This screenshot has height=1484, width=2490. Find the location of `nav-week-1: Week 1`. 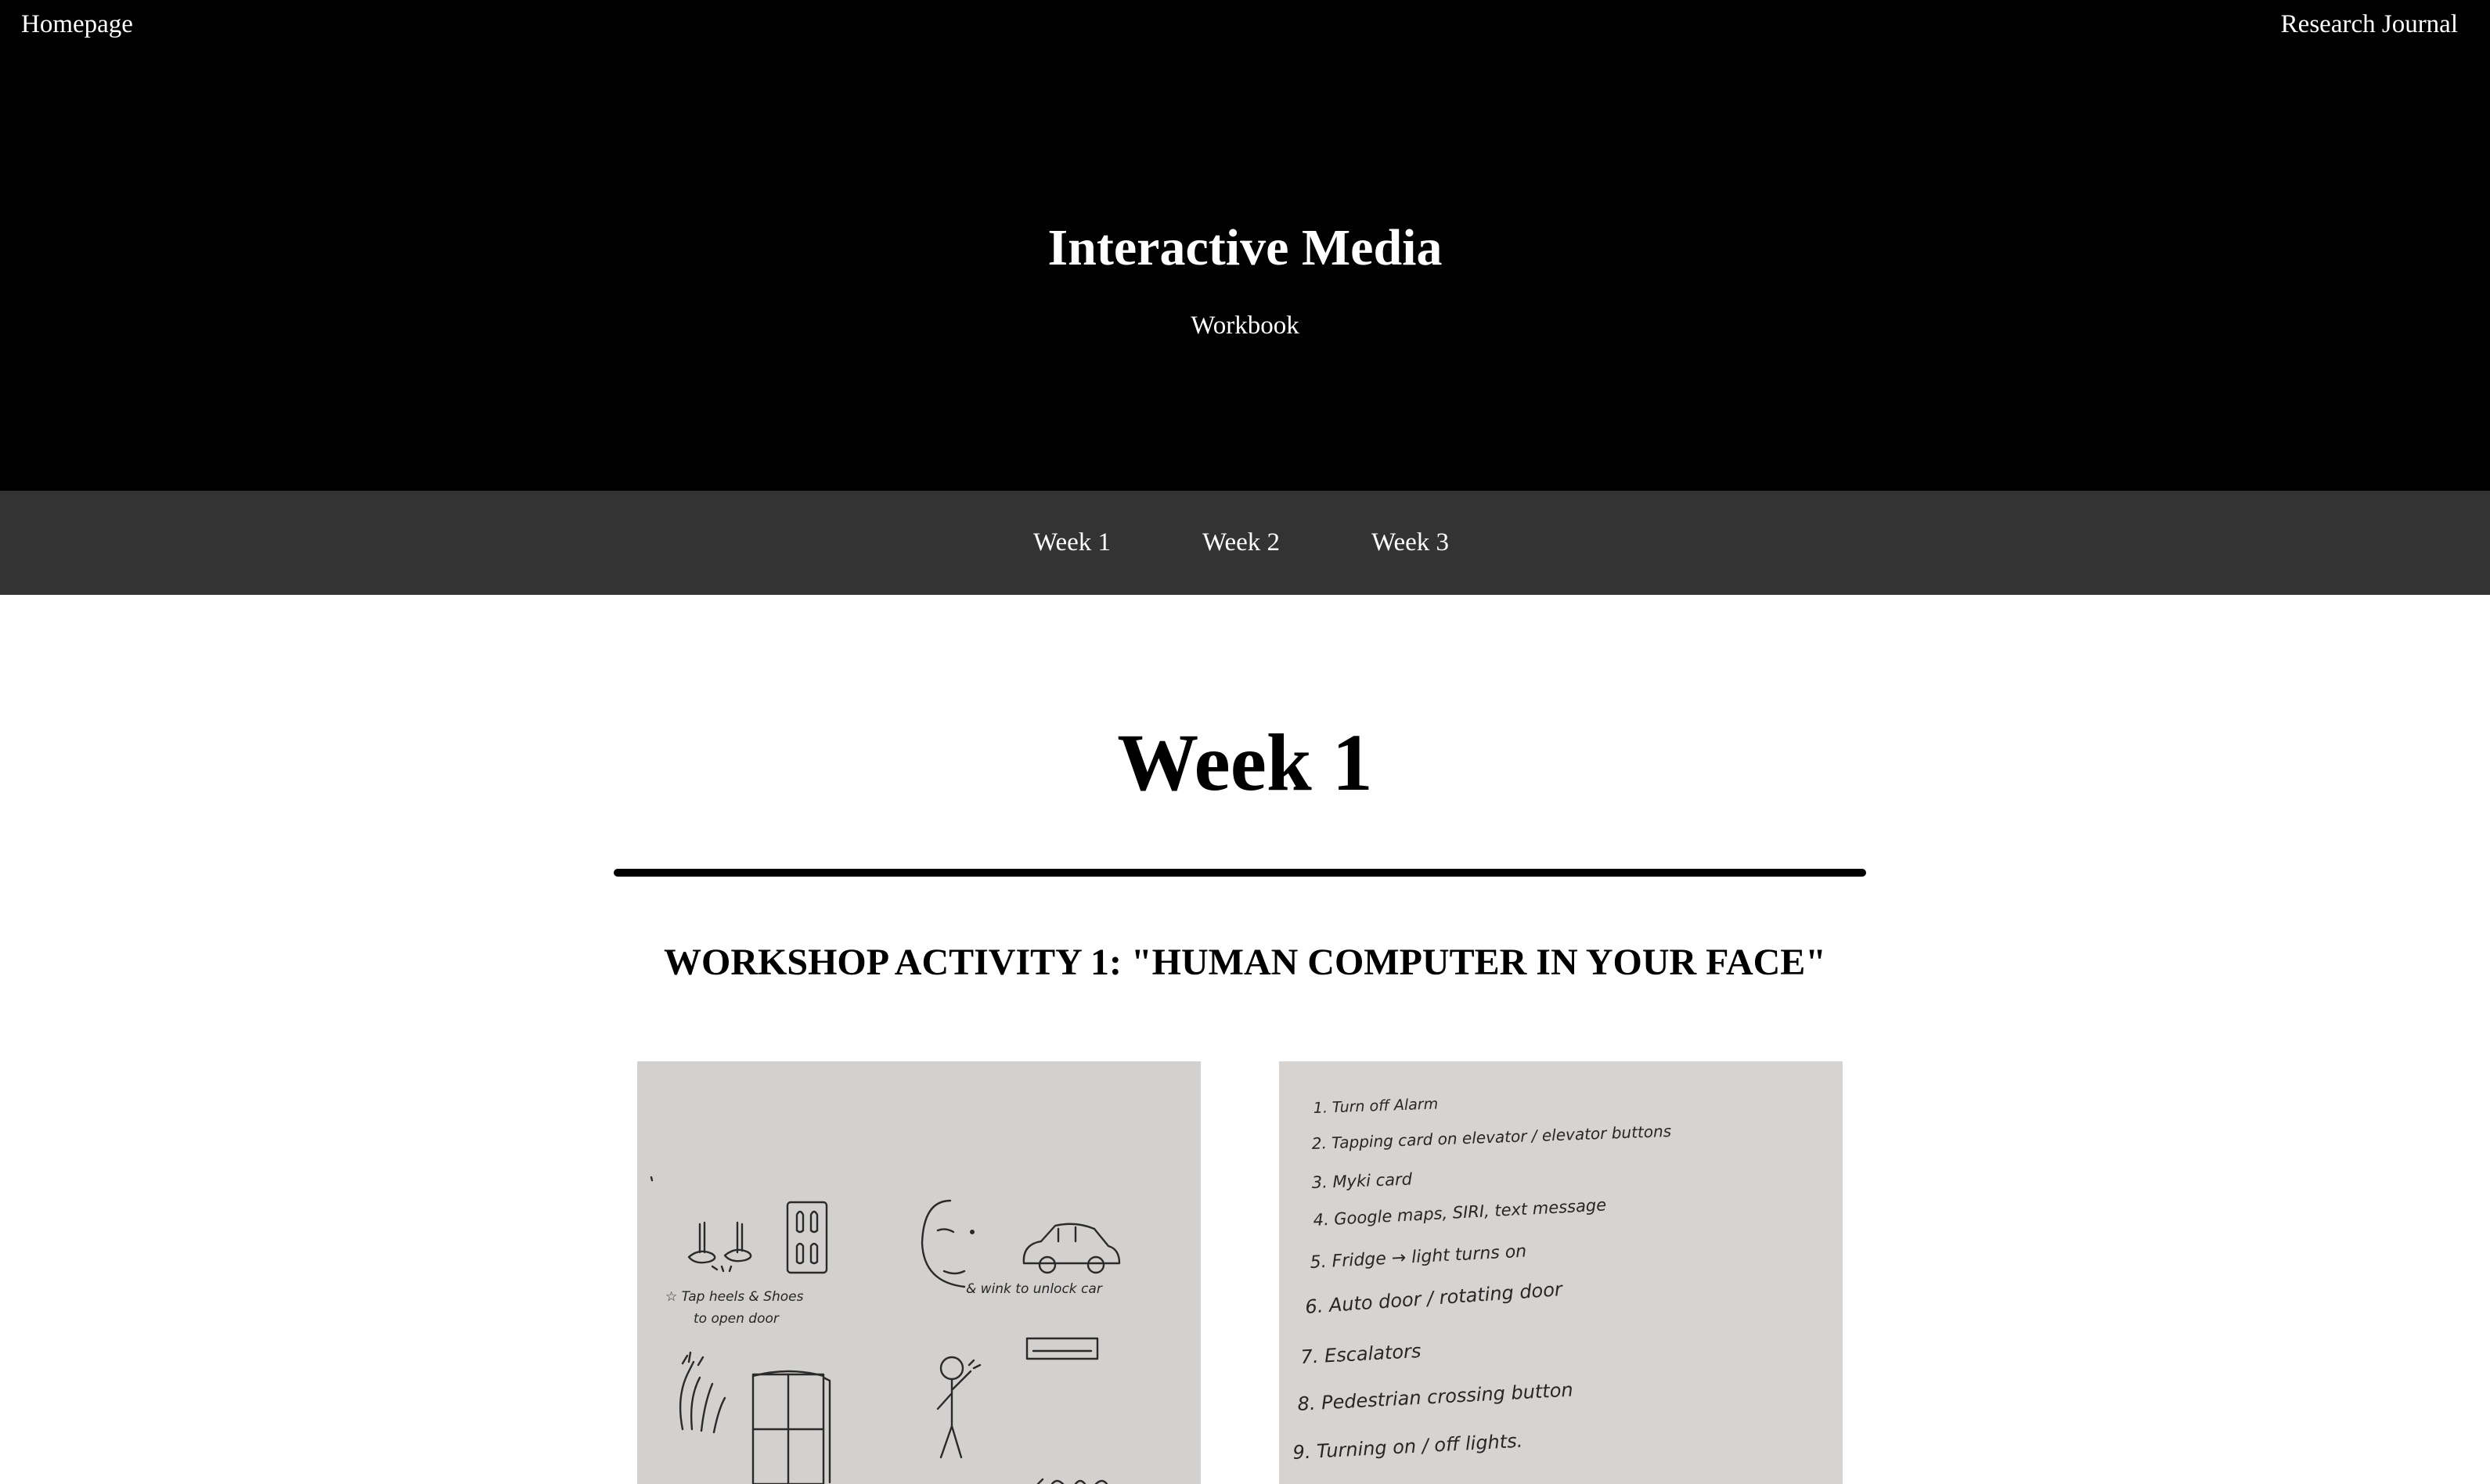

nav-week-1: Week 1 is located at coordinates (1072, 542).